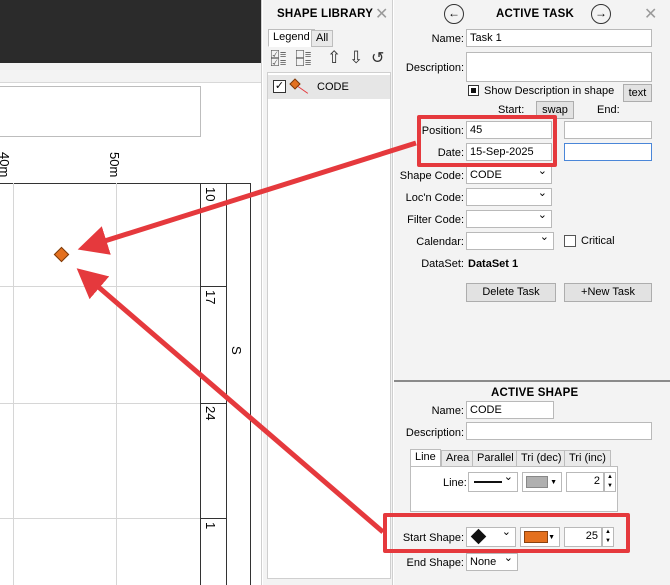 This screenshot has height=585, width=670. What do you see at coordinates (247, 197) in the screenshot?
I see `arrow-to-marker-from-position` at bounding box center [247, 197].